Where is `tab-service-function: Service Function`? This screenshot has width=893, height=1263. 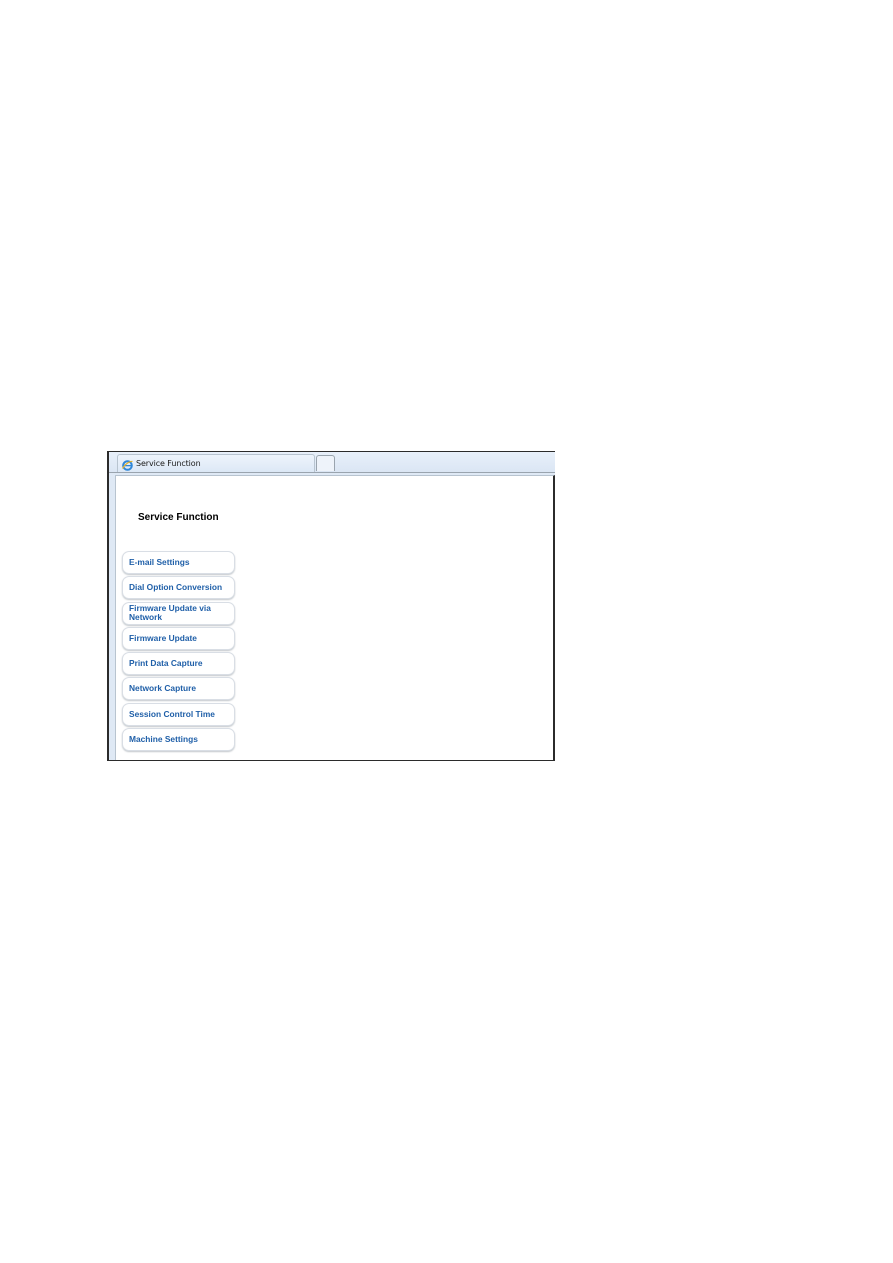 tab-service-function: Service Function is located at coordinates (216, 463).